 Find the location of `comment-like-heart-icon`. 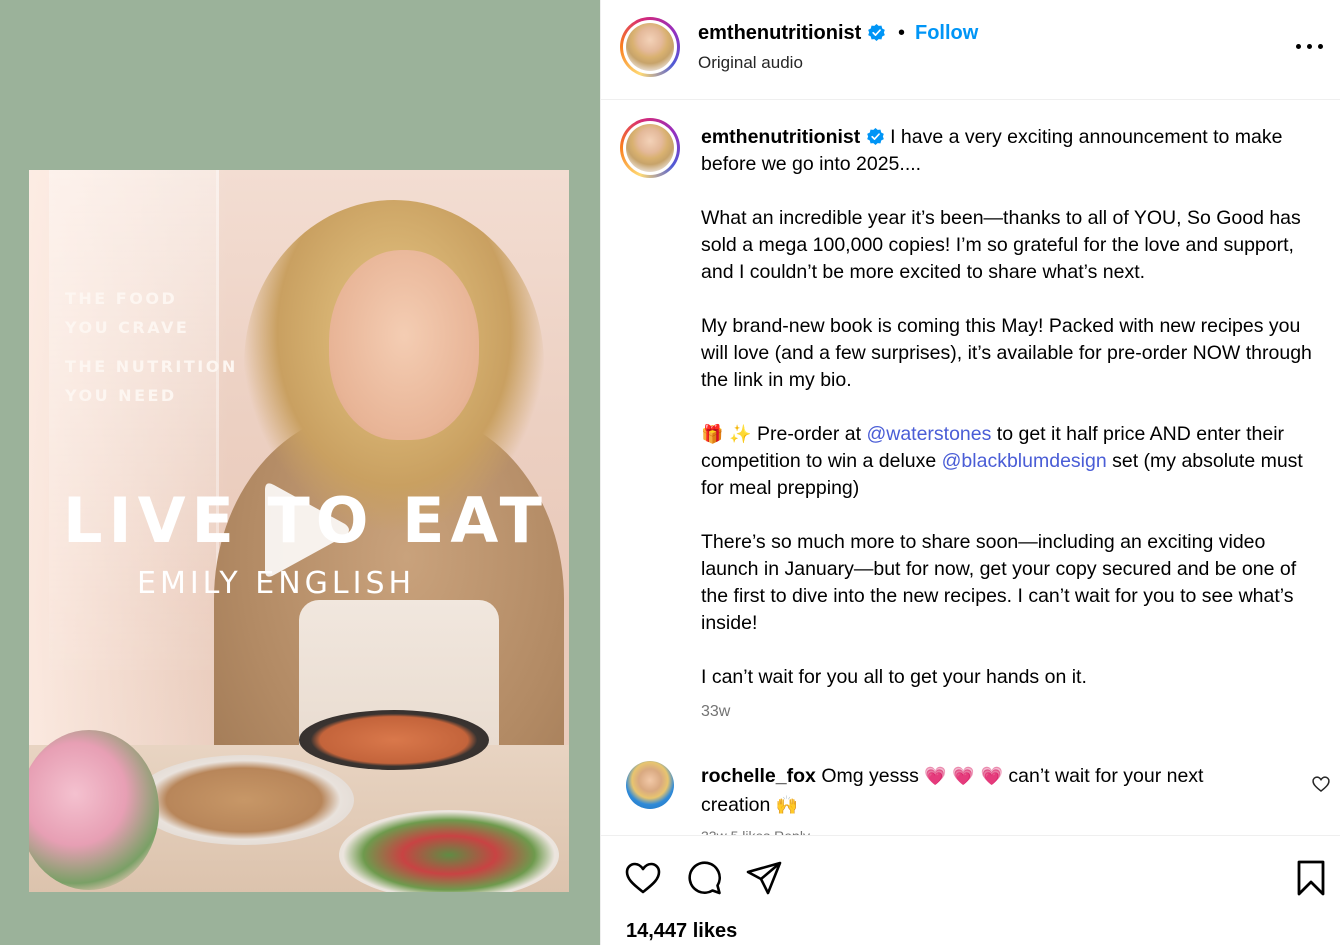

comment-like-heart-icon is located at coordinates (1321, 784).